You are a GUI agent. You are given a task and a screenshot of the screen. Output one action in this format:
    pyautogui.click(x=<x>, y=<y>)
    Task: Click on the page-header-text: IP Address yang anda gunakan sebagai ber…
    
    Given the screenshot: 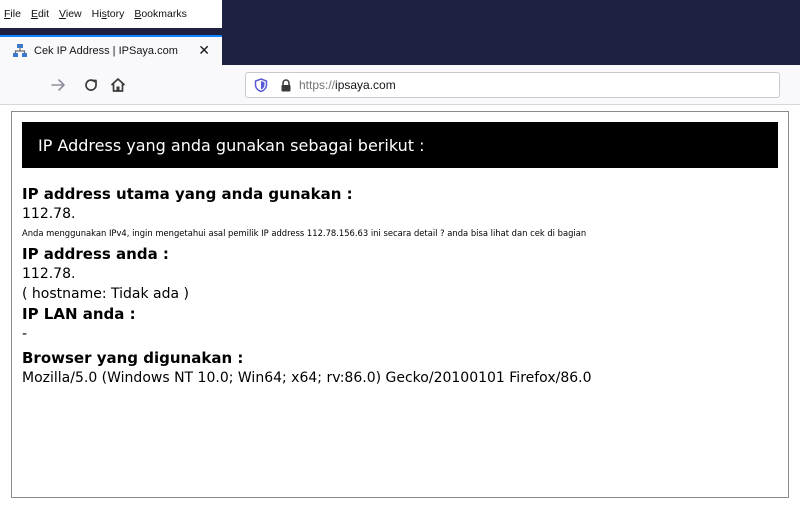 What is the action you would take?
    pyautogui.click(x=231, y=145)
    